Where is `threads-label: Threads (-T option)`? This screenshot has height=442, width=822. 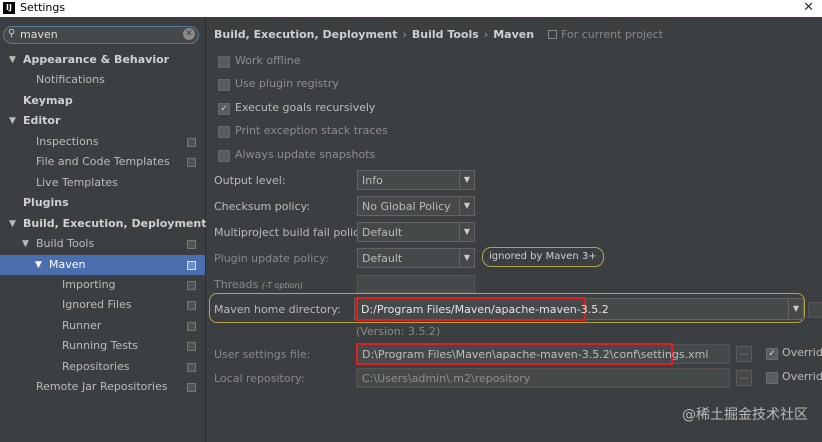 threads-label: Threads (-T option) is located at coordinates (258, 284).